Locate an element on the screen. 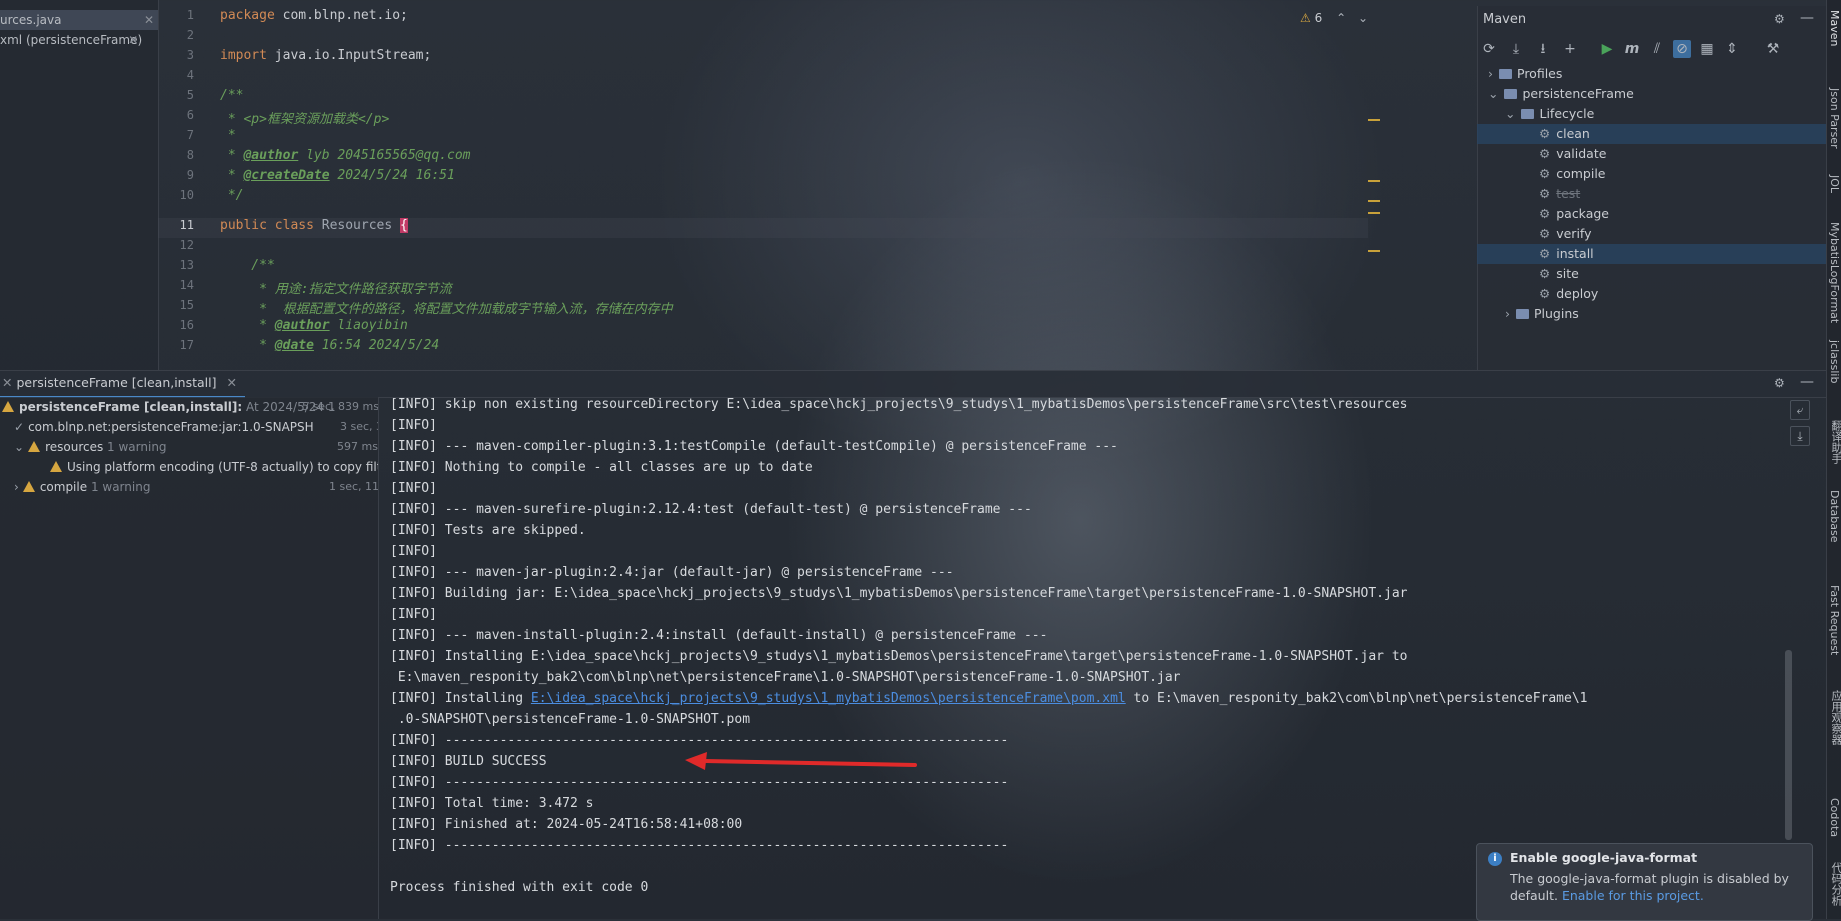  tool-window-database: Database is located at coordinates (1834, 516).